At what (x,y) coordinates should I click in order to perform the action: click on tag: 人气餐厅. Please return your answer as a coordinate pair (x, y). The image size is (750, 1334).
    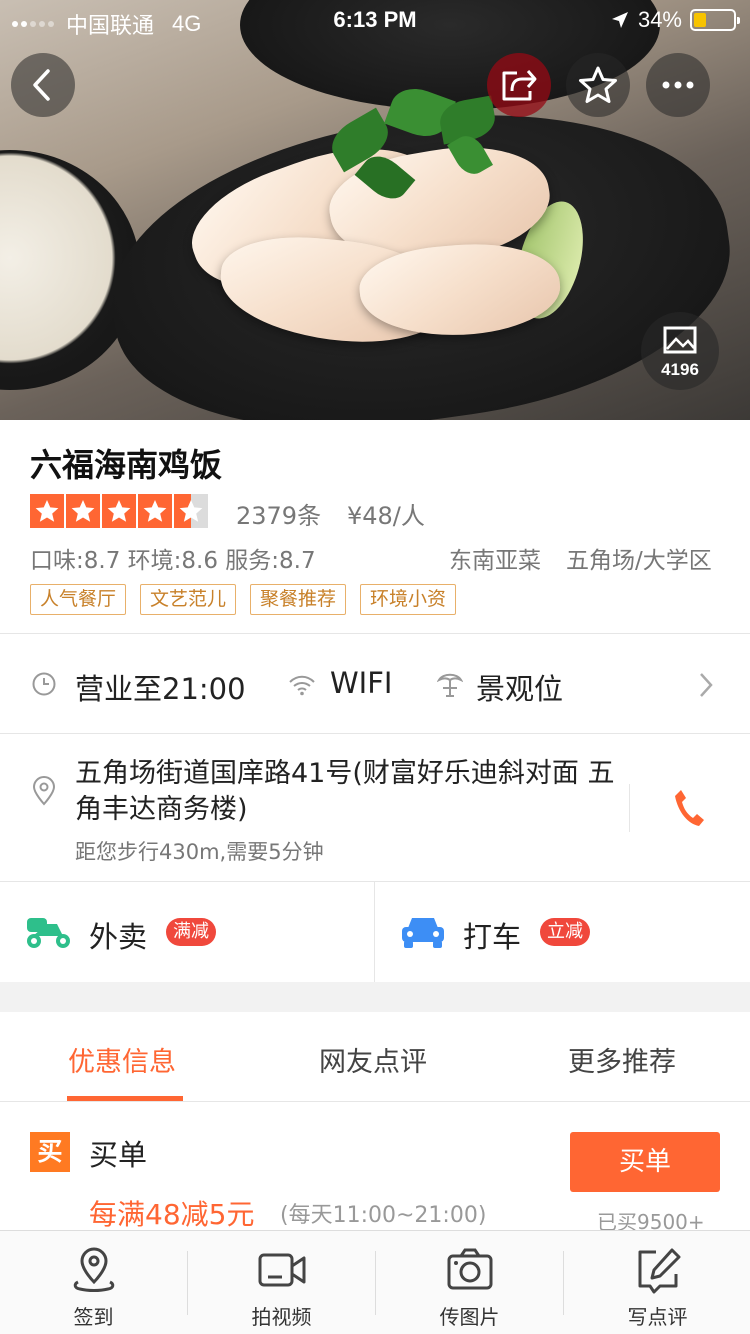
    Looking at the image, I should click on (78, 599).